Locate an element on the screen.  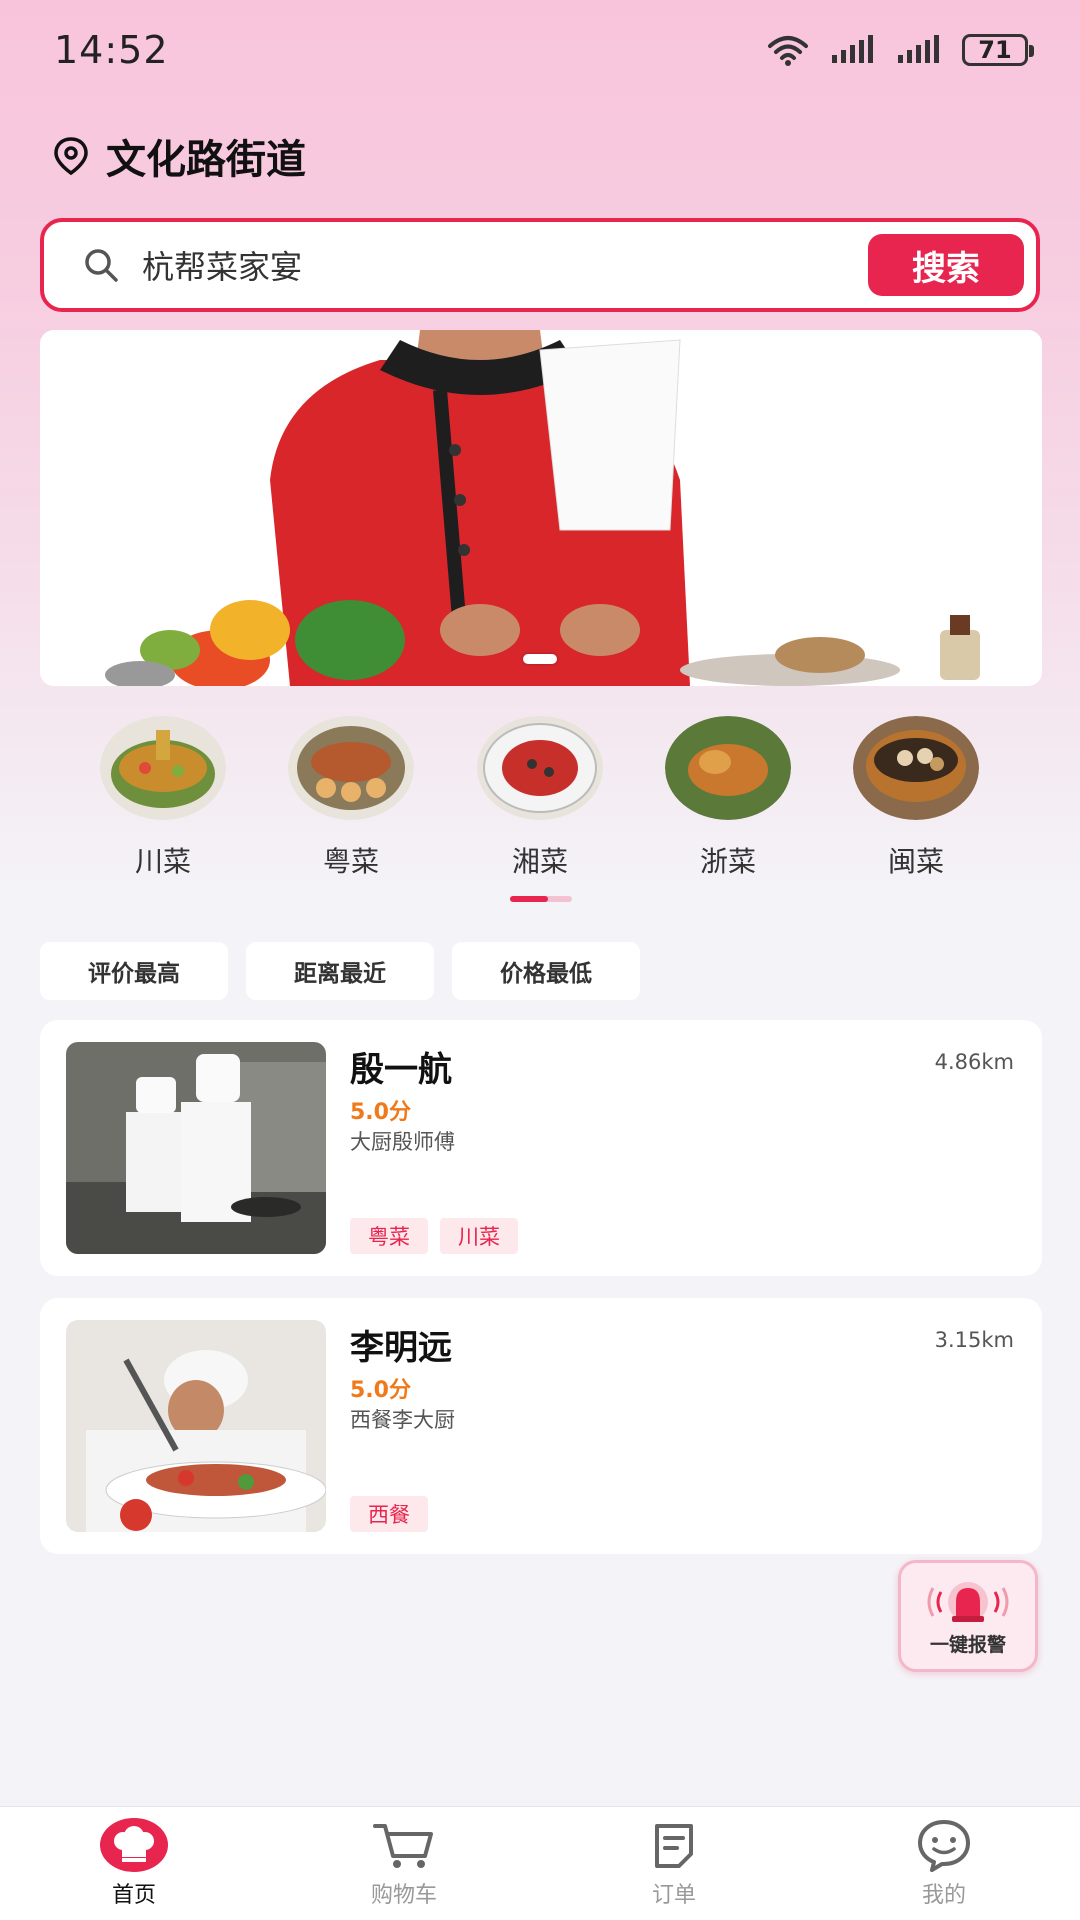
banner-pagination-dot is located at coordinates (540, 659).